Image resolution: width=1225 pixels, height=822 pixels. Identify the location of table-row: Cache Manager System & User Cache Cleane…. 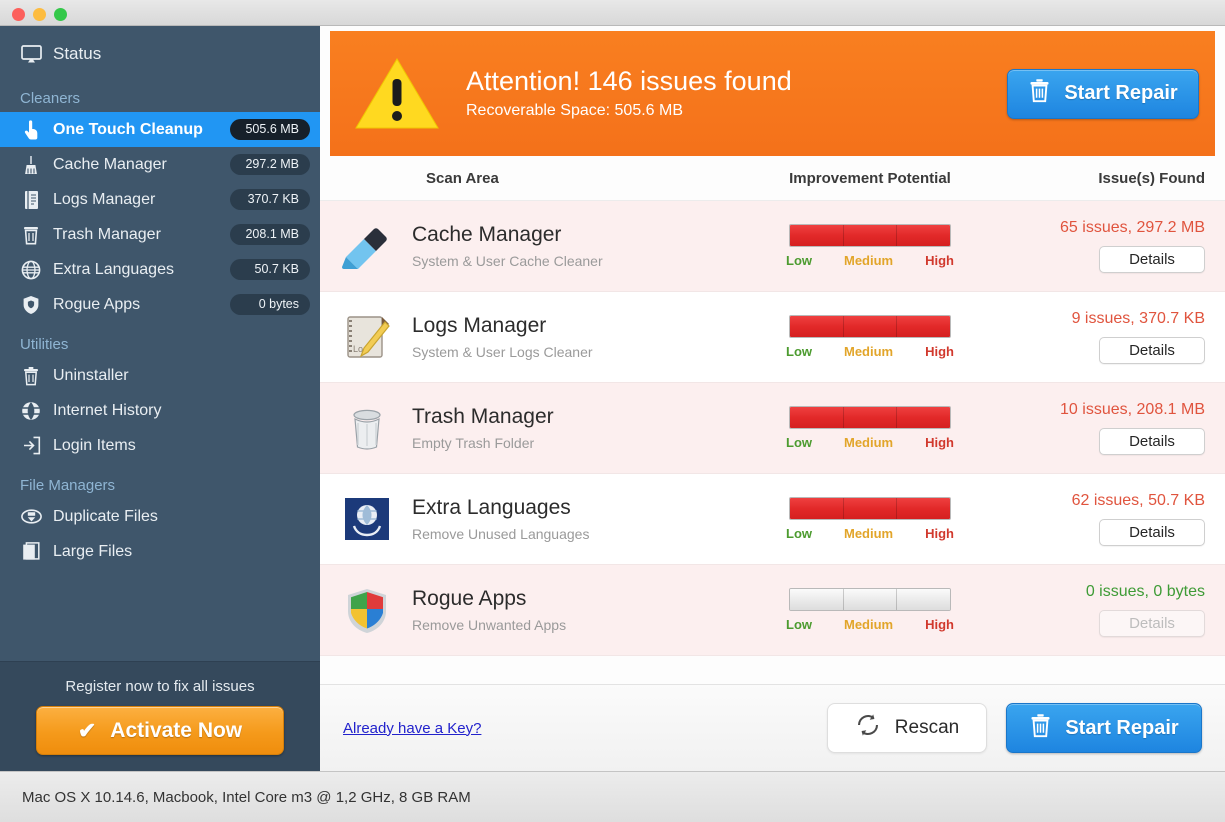
(772, 246).